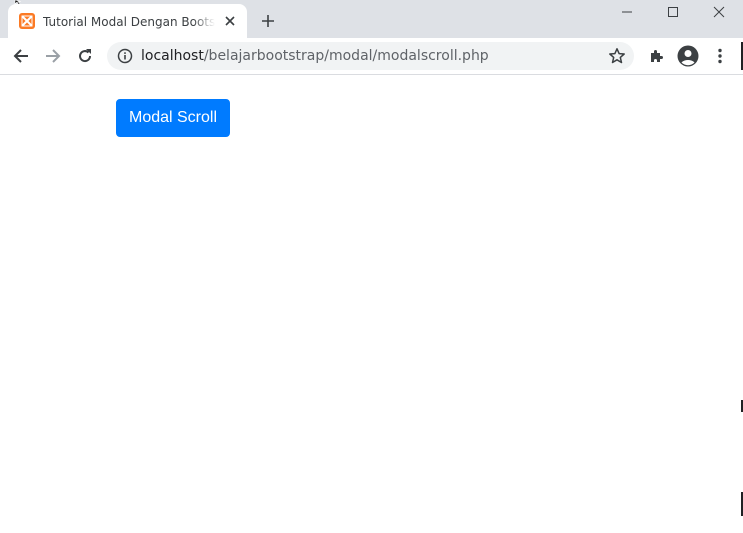  I want to click on maximize-button, so click(673, 12).